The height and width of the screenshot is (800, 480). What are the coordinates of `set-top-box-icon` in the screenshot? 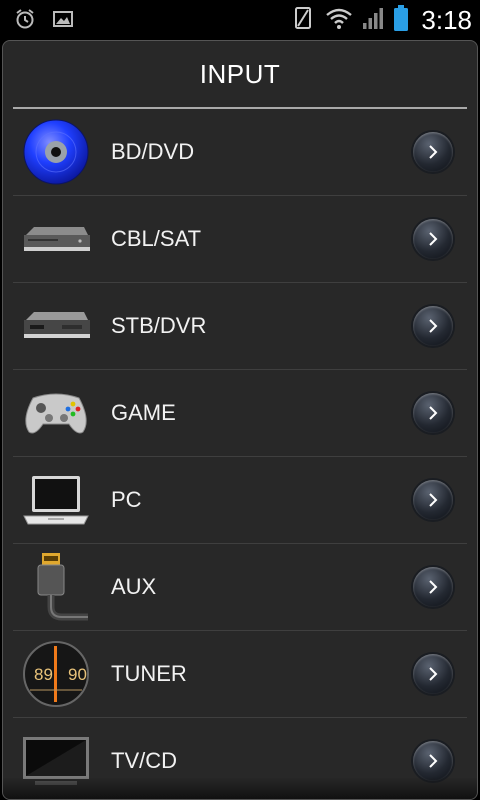 It's located at (56, 326).